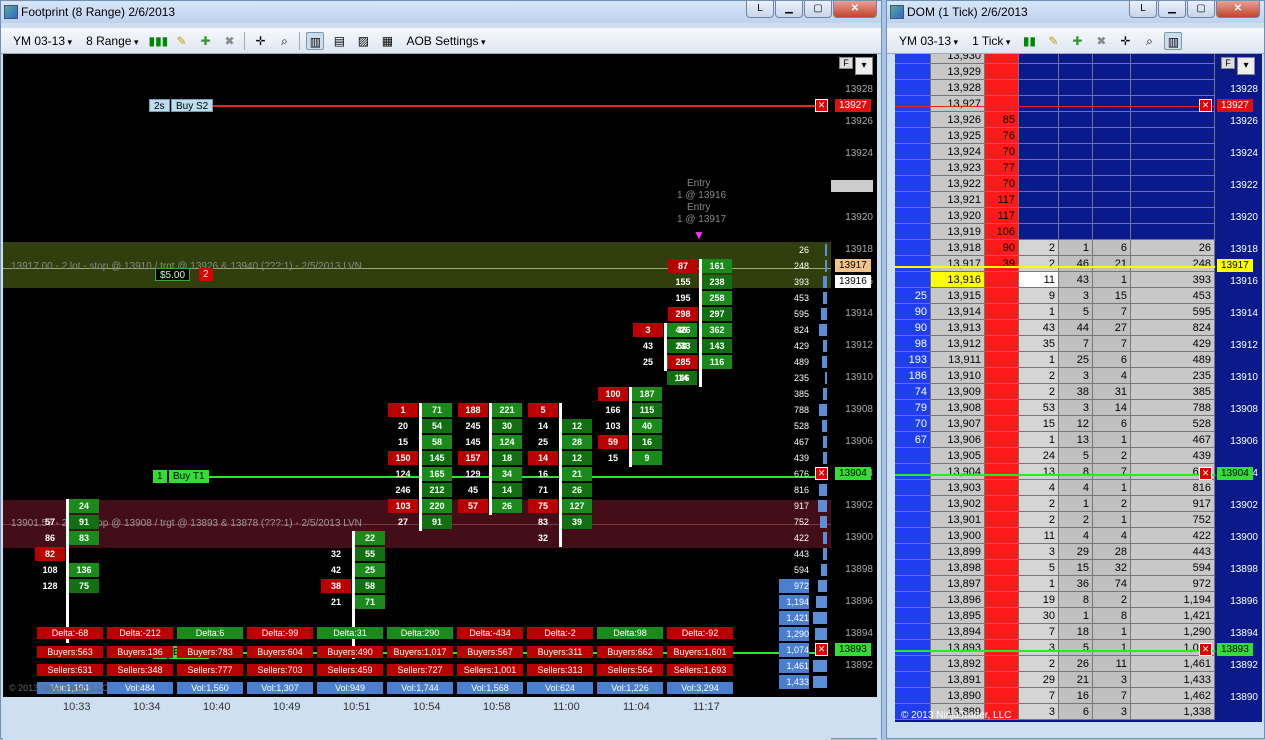 This screenshot has height=740, width=1265. I want to click on dom-row: 13,926 85, so click(1055, 120).